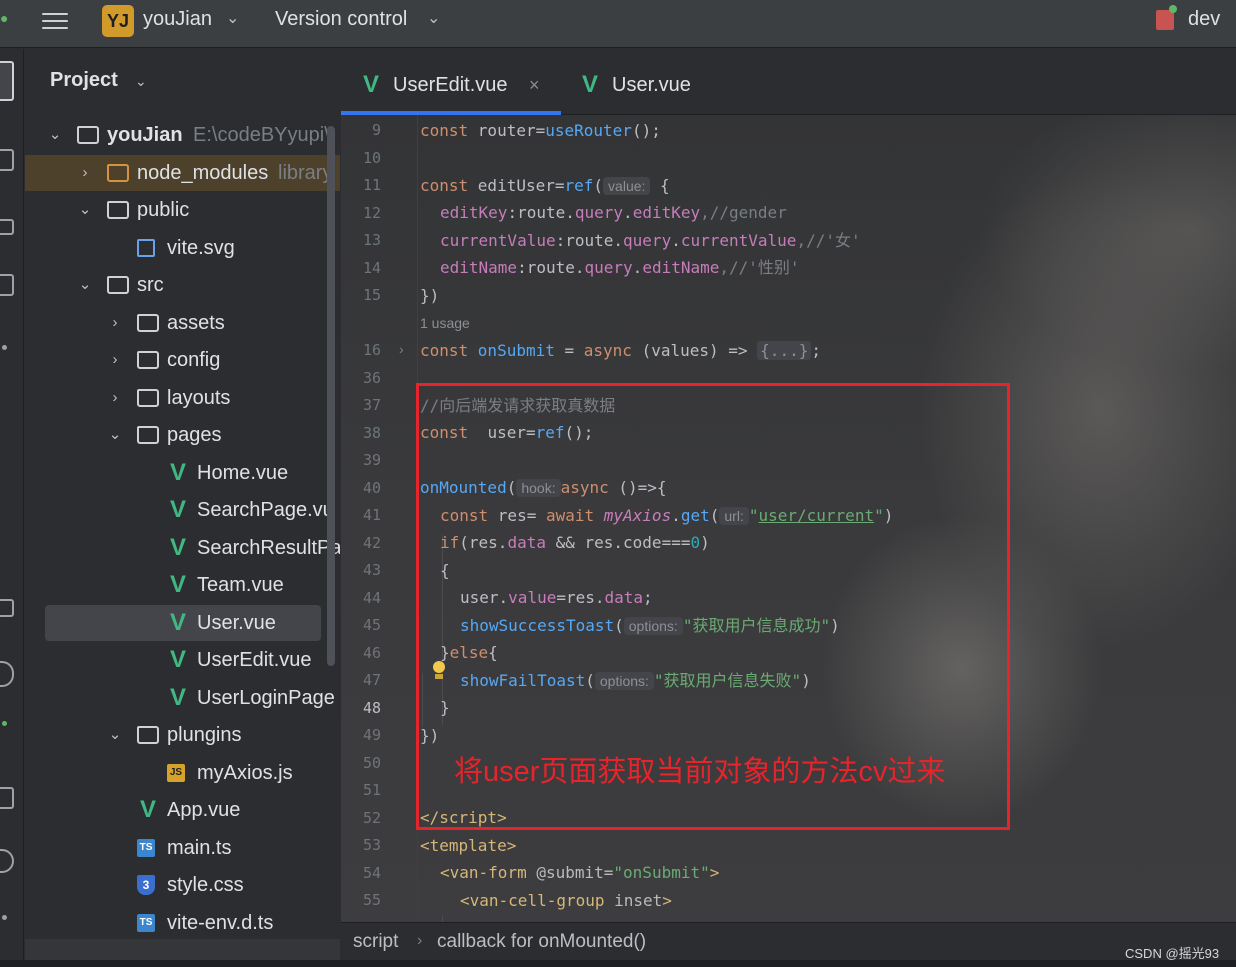 This screenshot has width=1236, height=967. What do you see at coordinates (55, 22) in the screenshot?
I see `main-menu-icon` at bounding box center [55, 22].